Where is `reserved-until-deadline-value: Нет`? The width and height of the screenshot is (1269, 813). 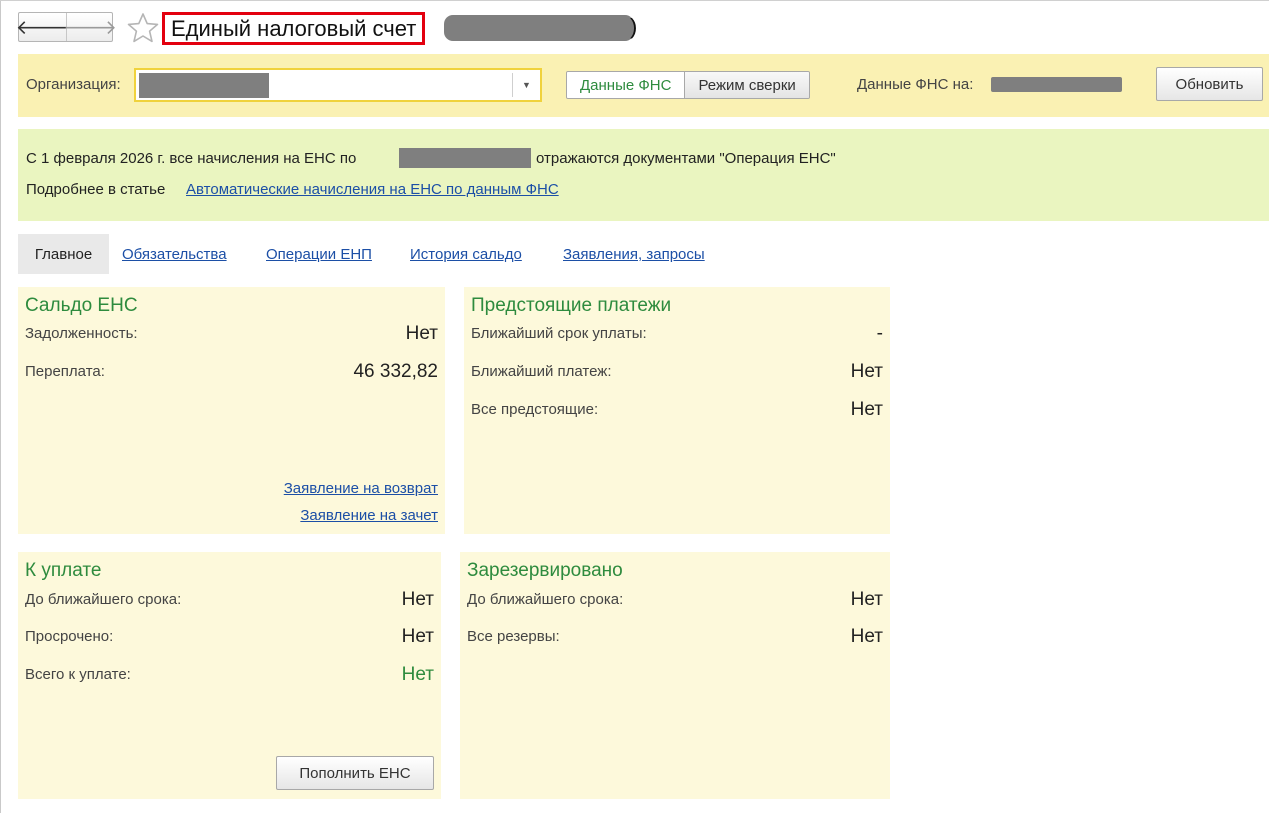 reserved-until-deadline-value: Нет is located at coordinates (866, 599).